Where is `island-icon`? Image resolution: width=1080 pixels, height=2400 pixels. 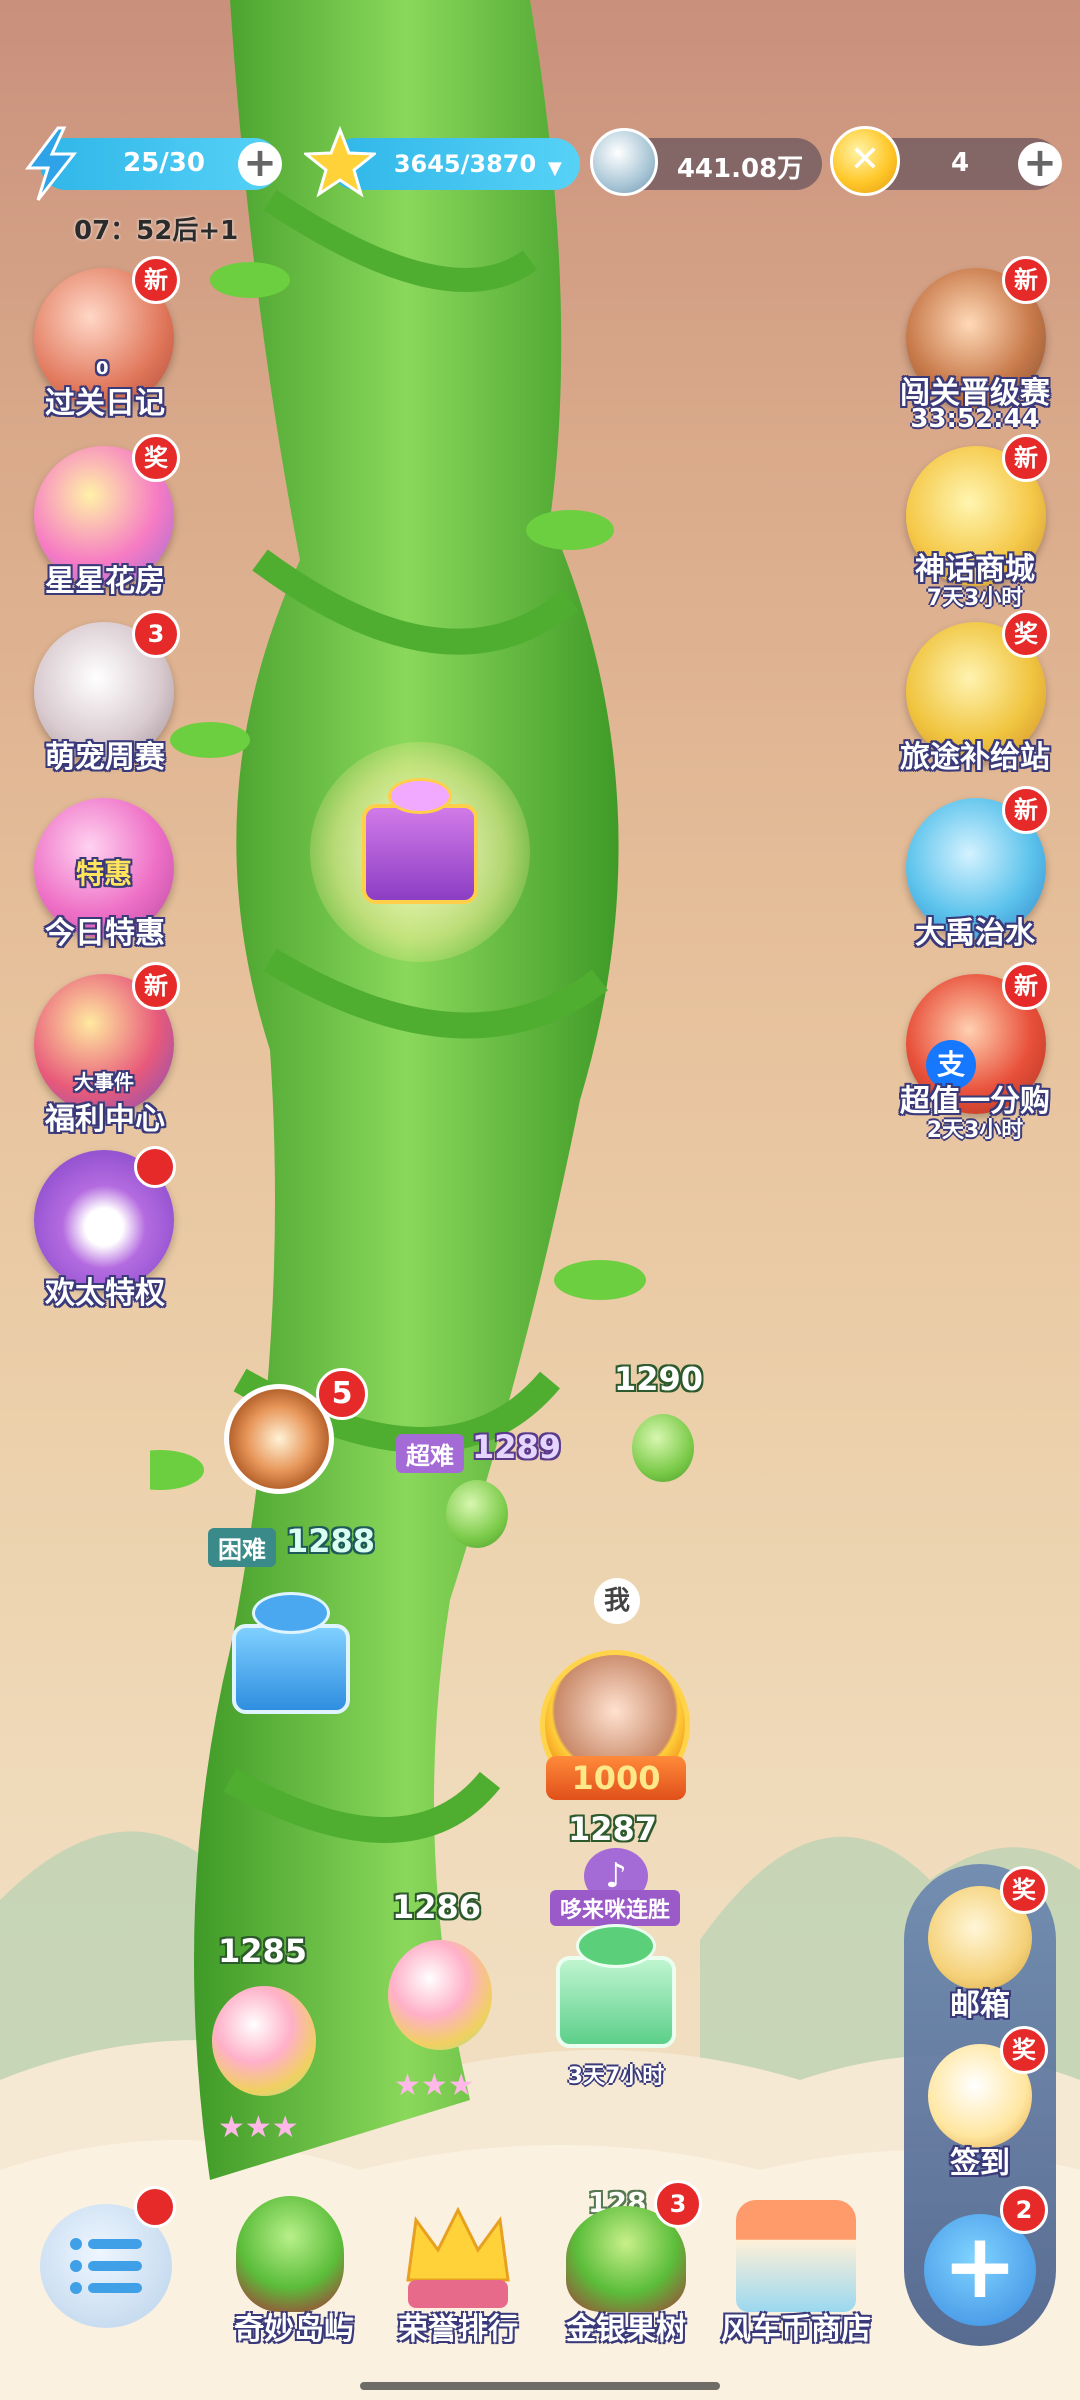
island-icon is located at coordinates (290, 2254).